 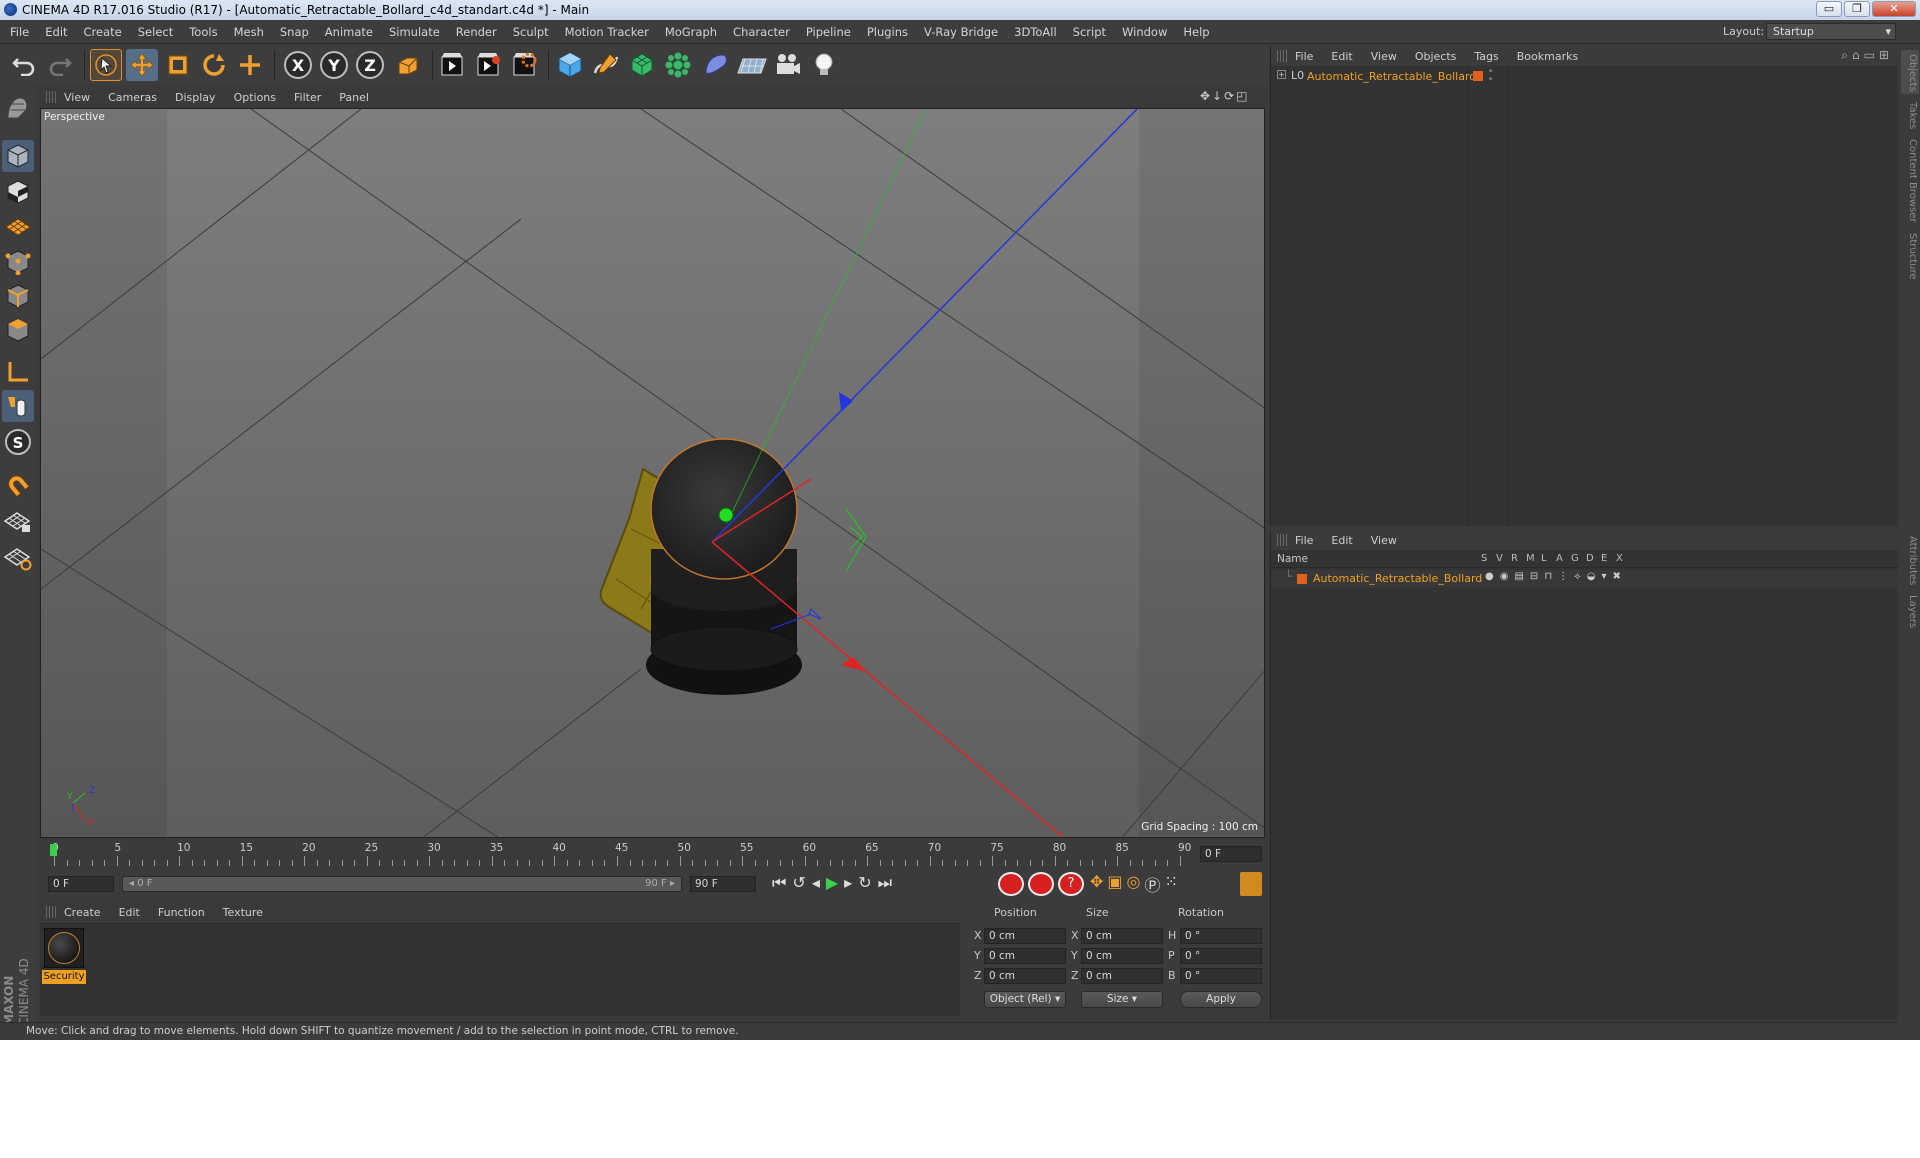 I want to click on lock-toggle-icon: ⊓, so click(x=1548, y=576).